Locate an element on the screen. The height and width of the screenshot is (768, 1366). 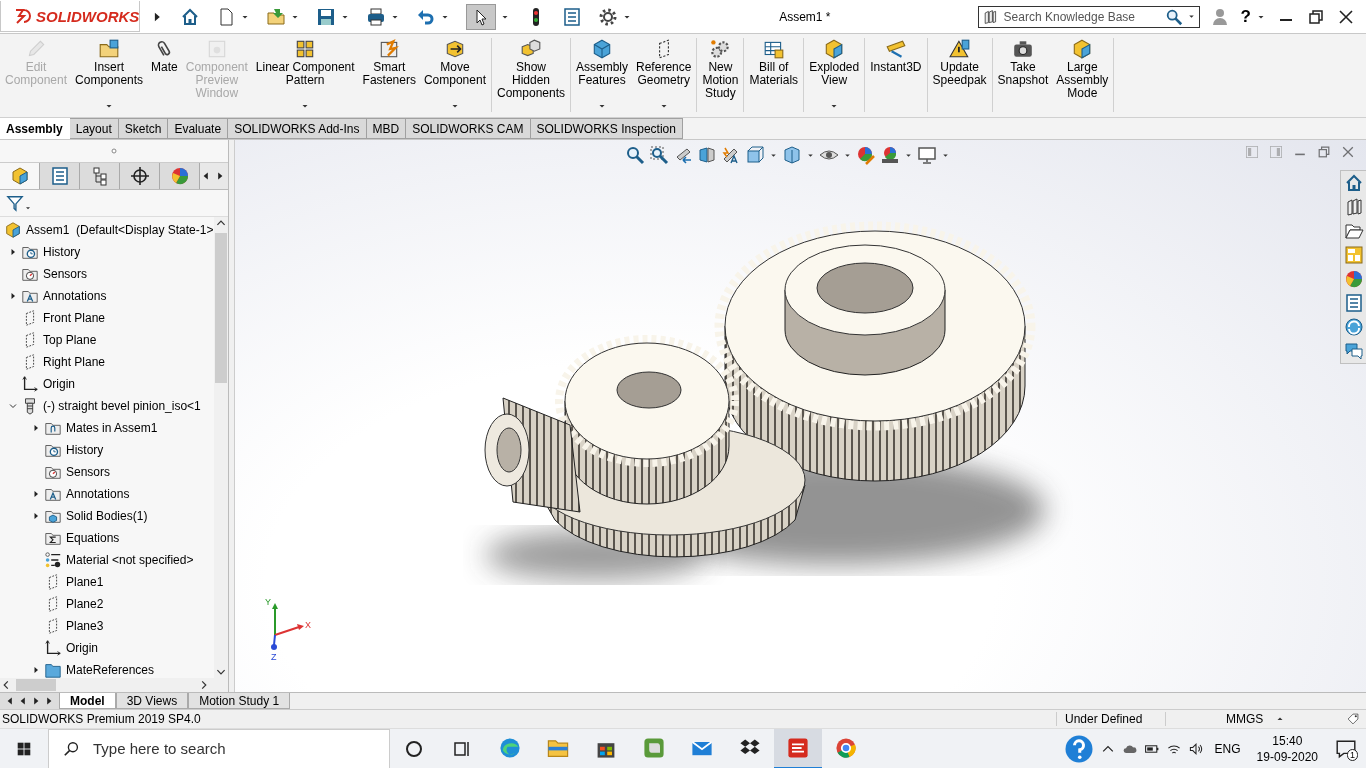
splitter-handle-icon is located at coordinates (114, 151).